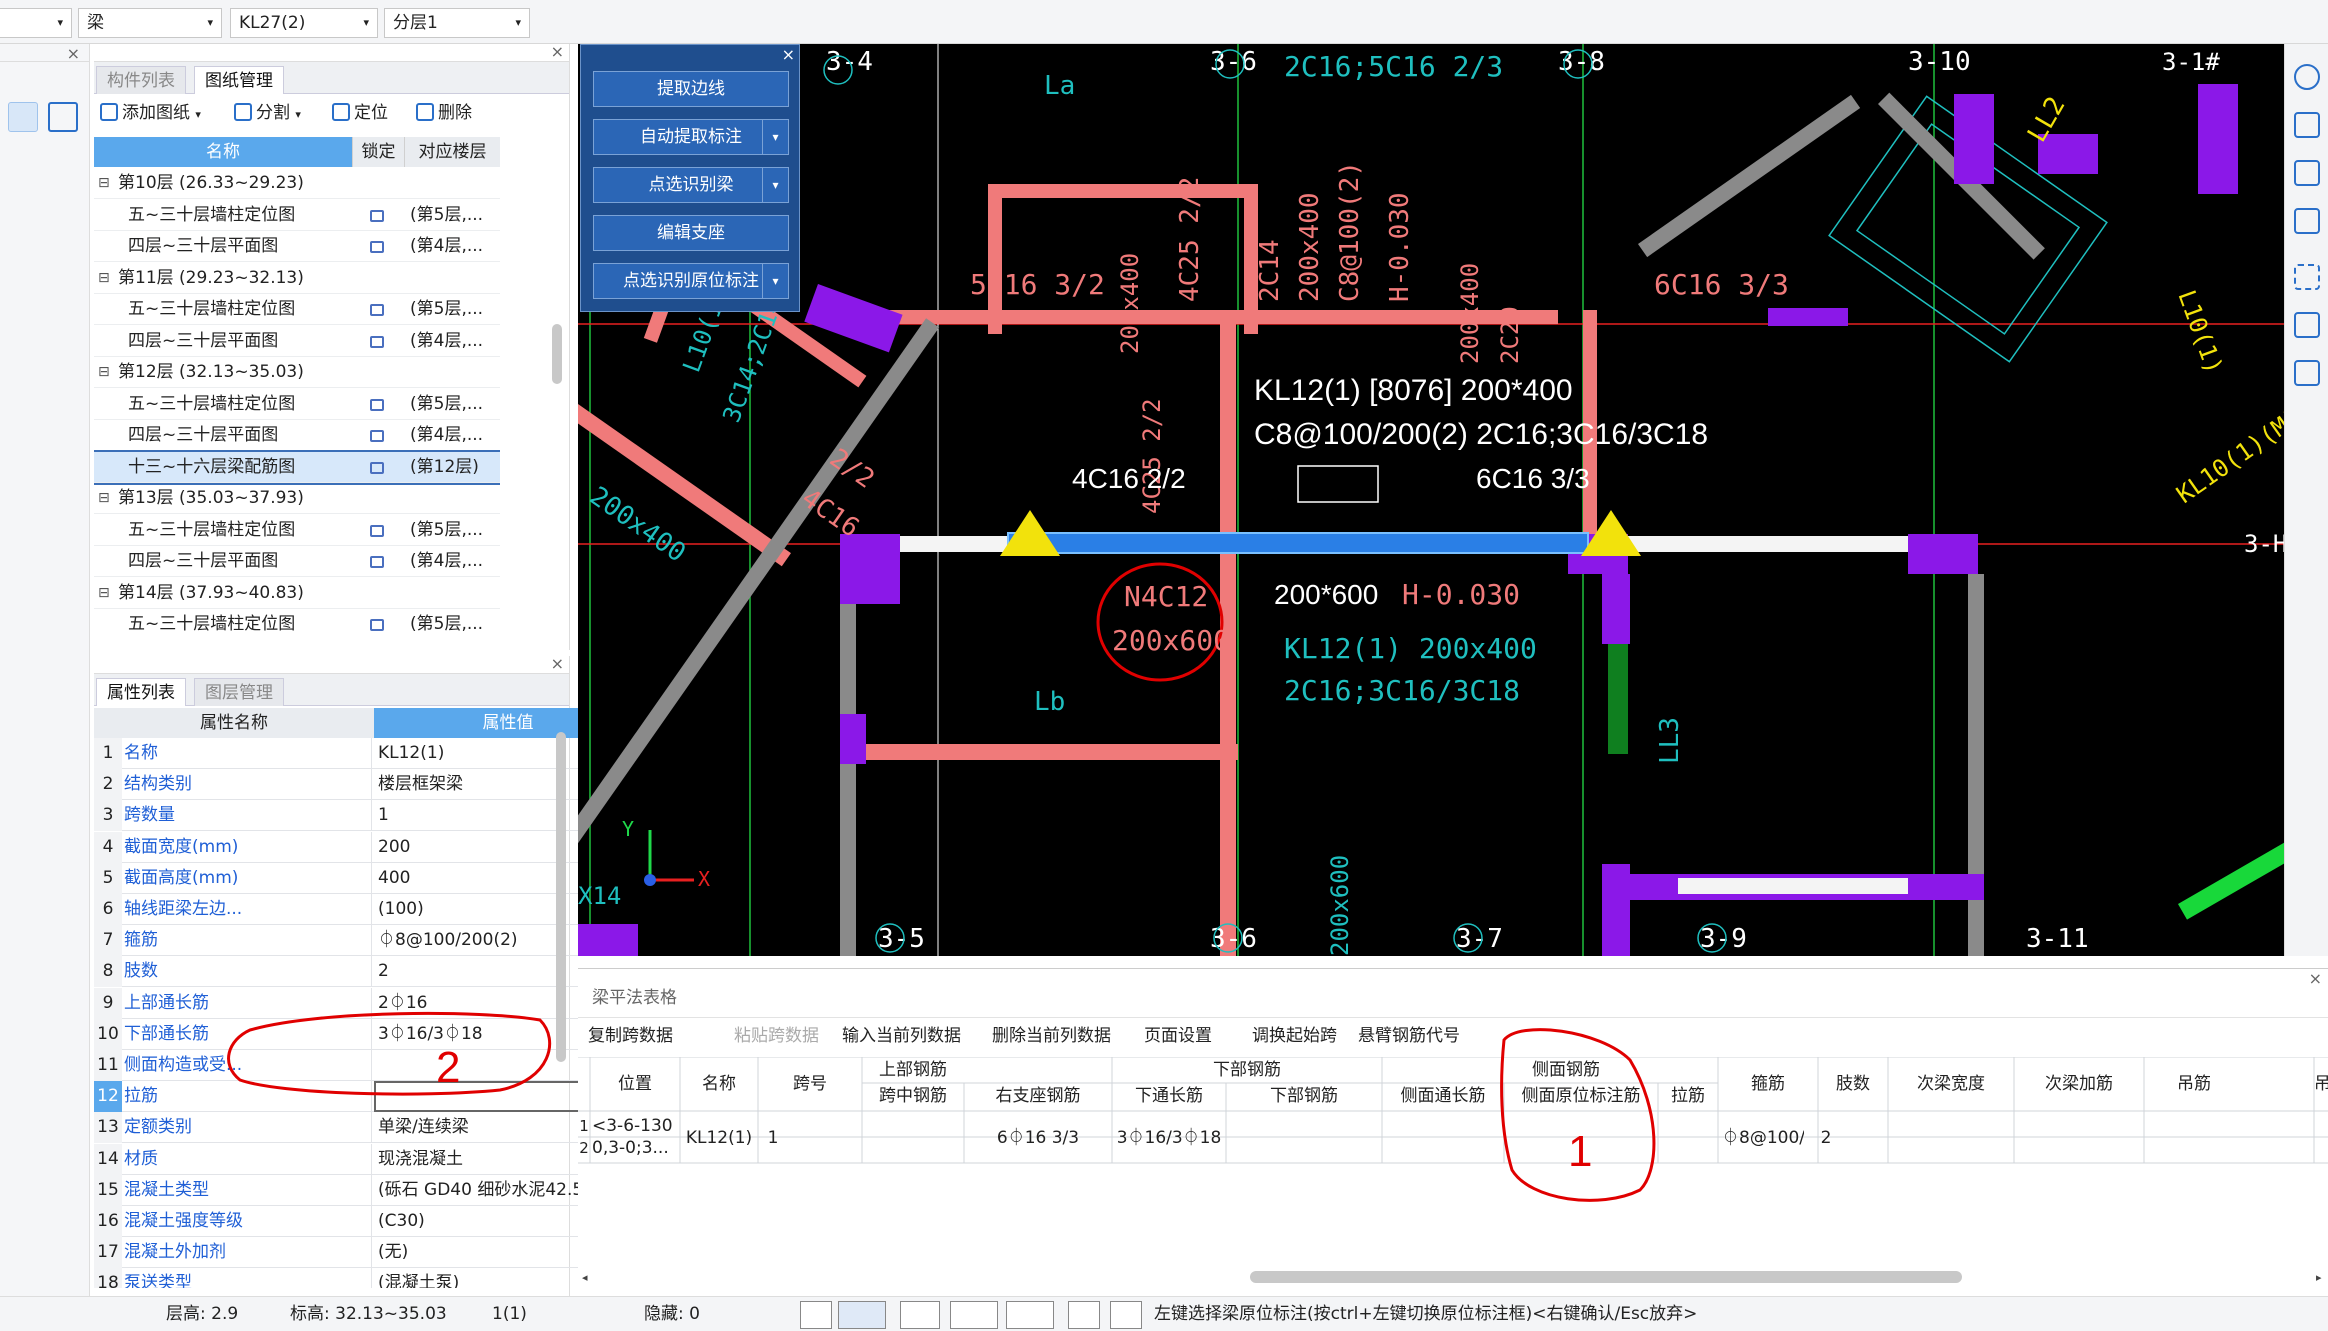 The image size is (2328, 1331). Describe the element at coordinates (1038, 1138) in the screenshot. I see `cell-right-support: 6⏀16 3/3` at that location.